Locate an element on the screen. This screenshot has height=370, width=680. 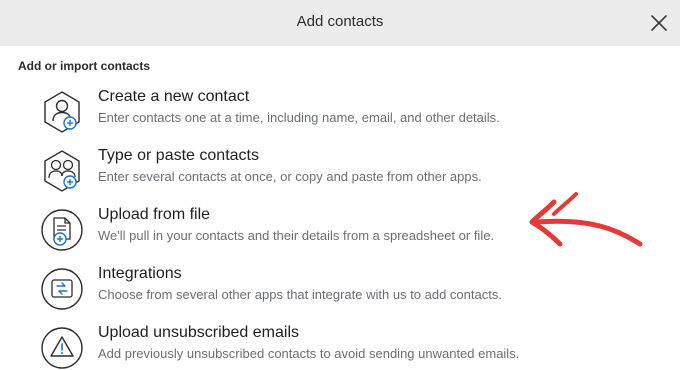
option-title: Integrations is located at coordinates (140, 273).